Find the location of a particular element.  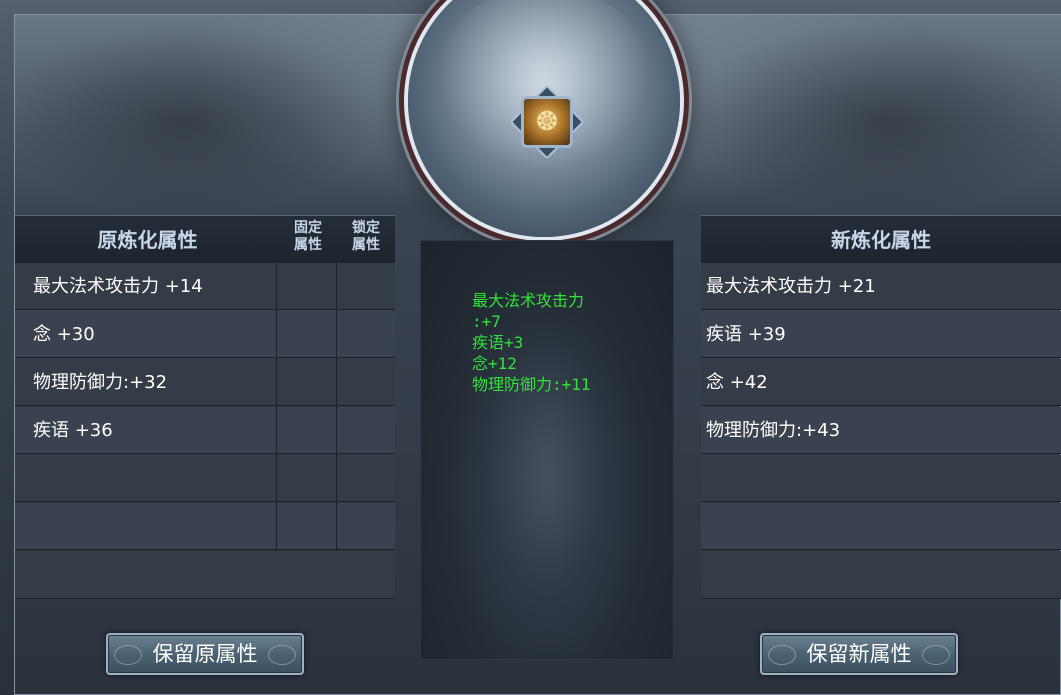

keep-original-attr-button: 保留原属性 is located at coordinates (205, 654).